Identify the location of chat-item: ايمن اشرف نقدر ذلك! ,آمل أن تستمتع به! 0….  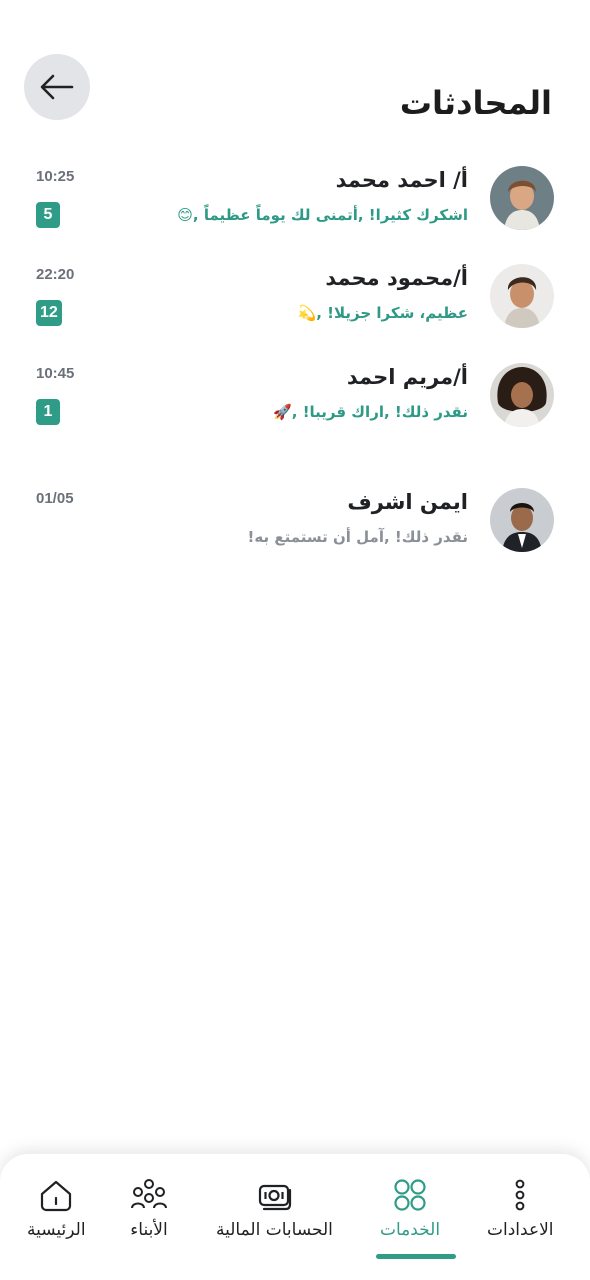
(295, 523).